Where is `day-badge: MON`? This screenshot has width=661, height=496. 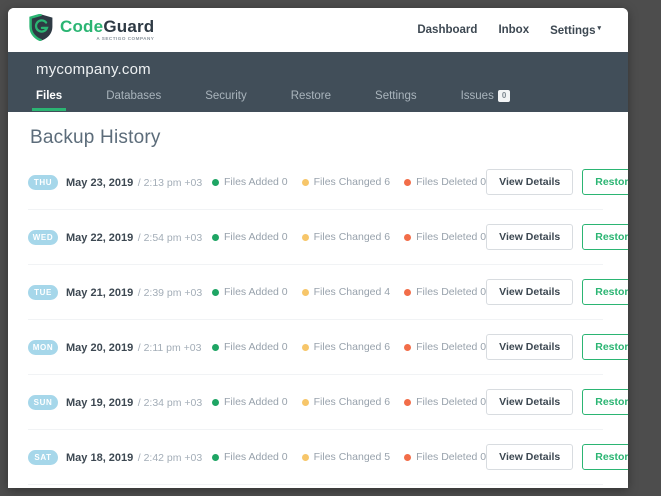
day-badge: MON is located at coordinates (43, 347).